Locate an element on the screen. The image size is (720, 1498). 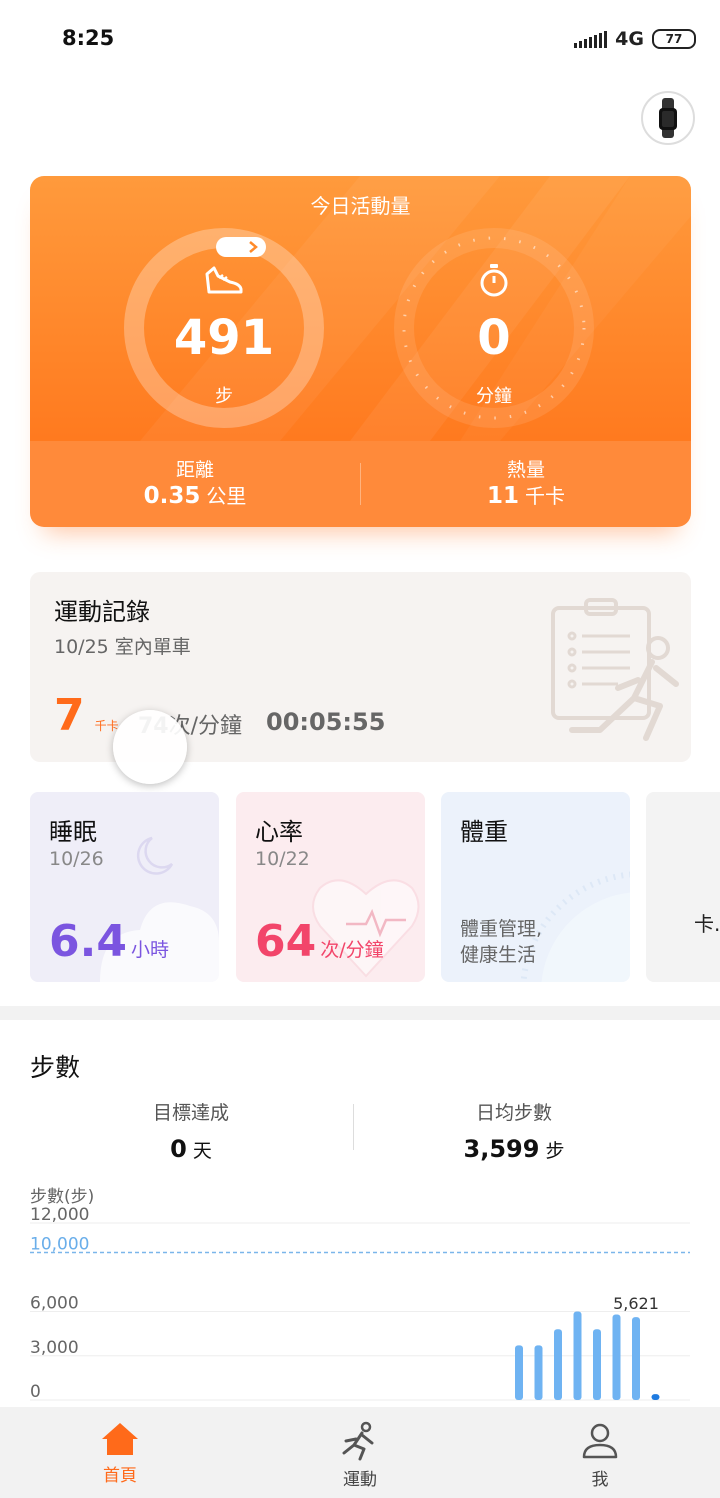
home-icon is located at coordinates (120, 1439).